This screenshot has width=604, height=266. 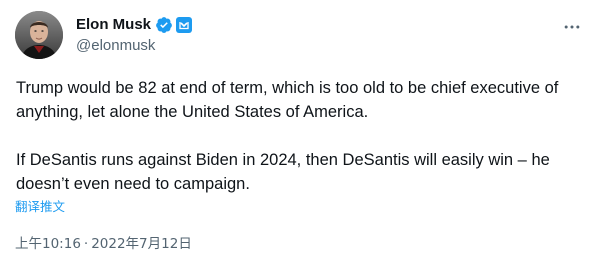 I want to click on translate-tweet-link: 翻译推文, so click(x=40, y=207).